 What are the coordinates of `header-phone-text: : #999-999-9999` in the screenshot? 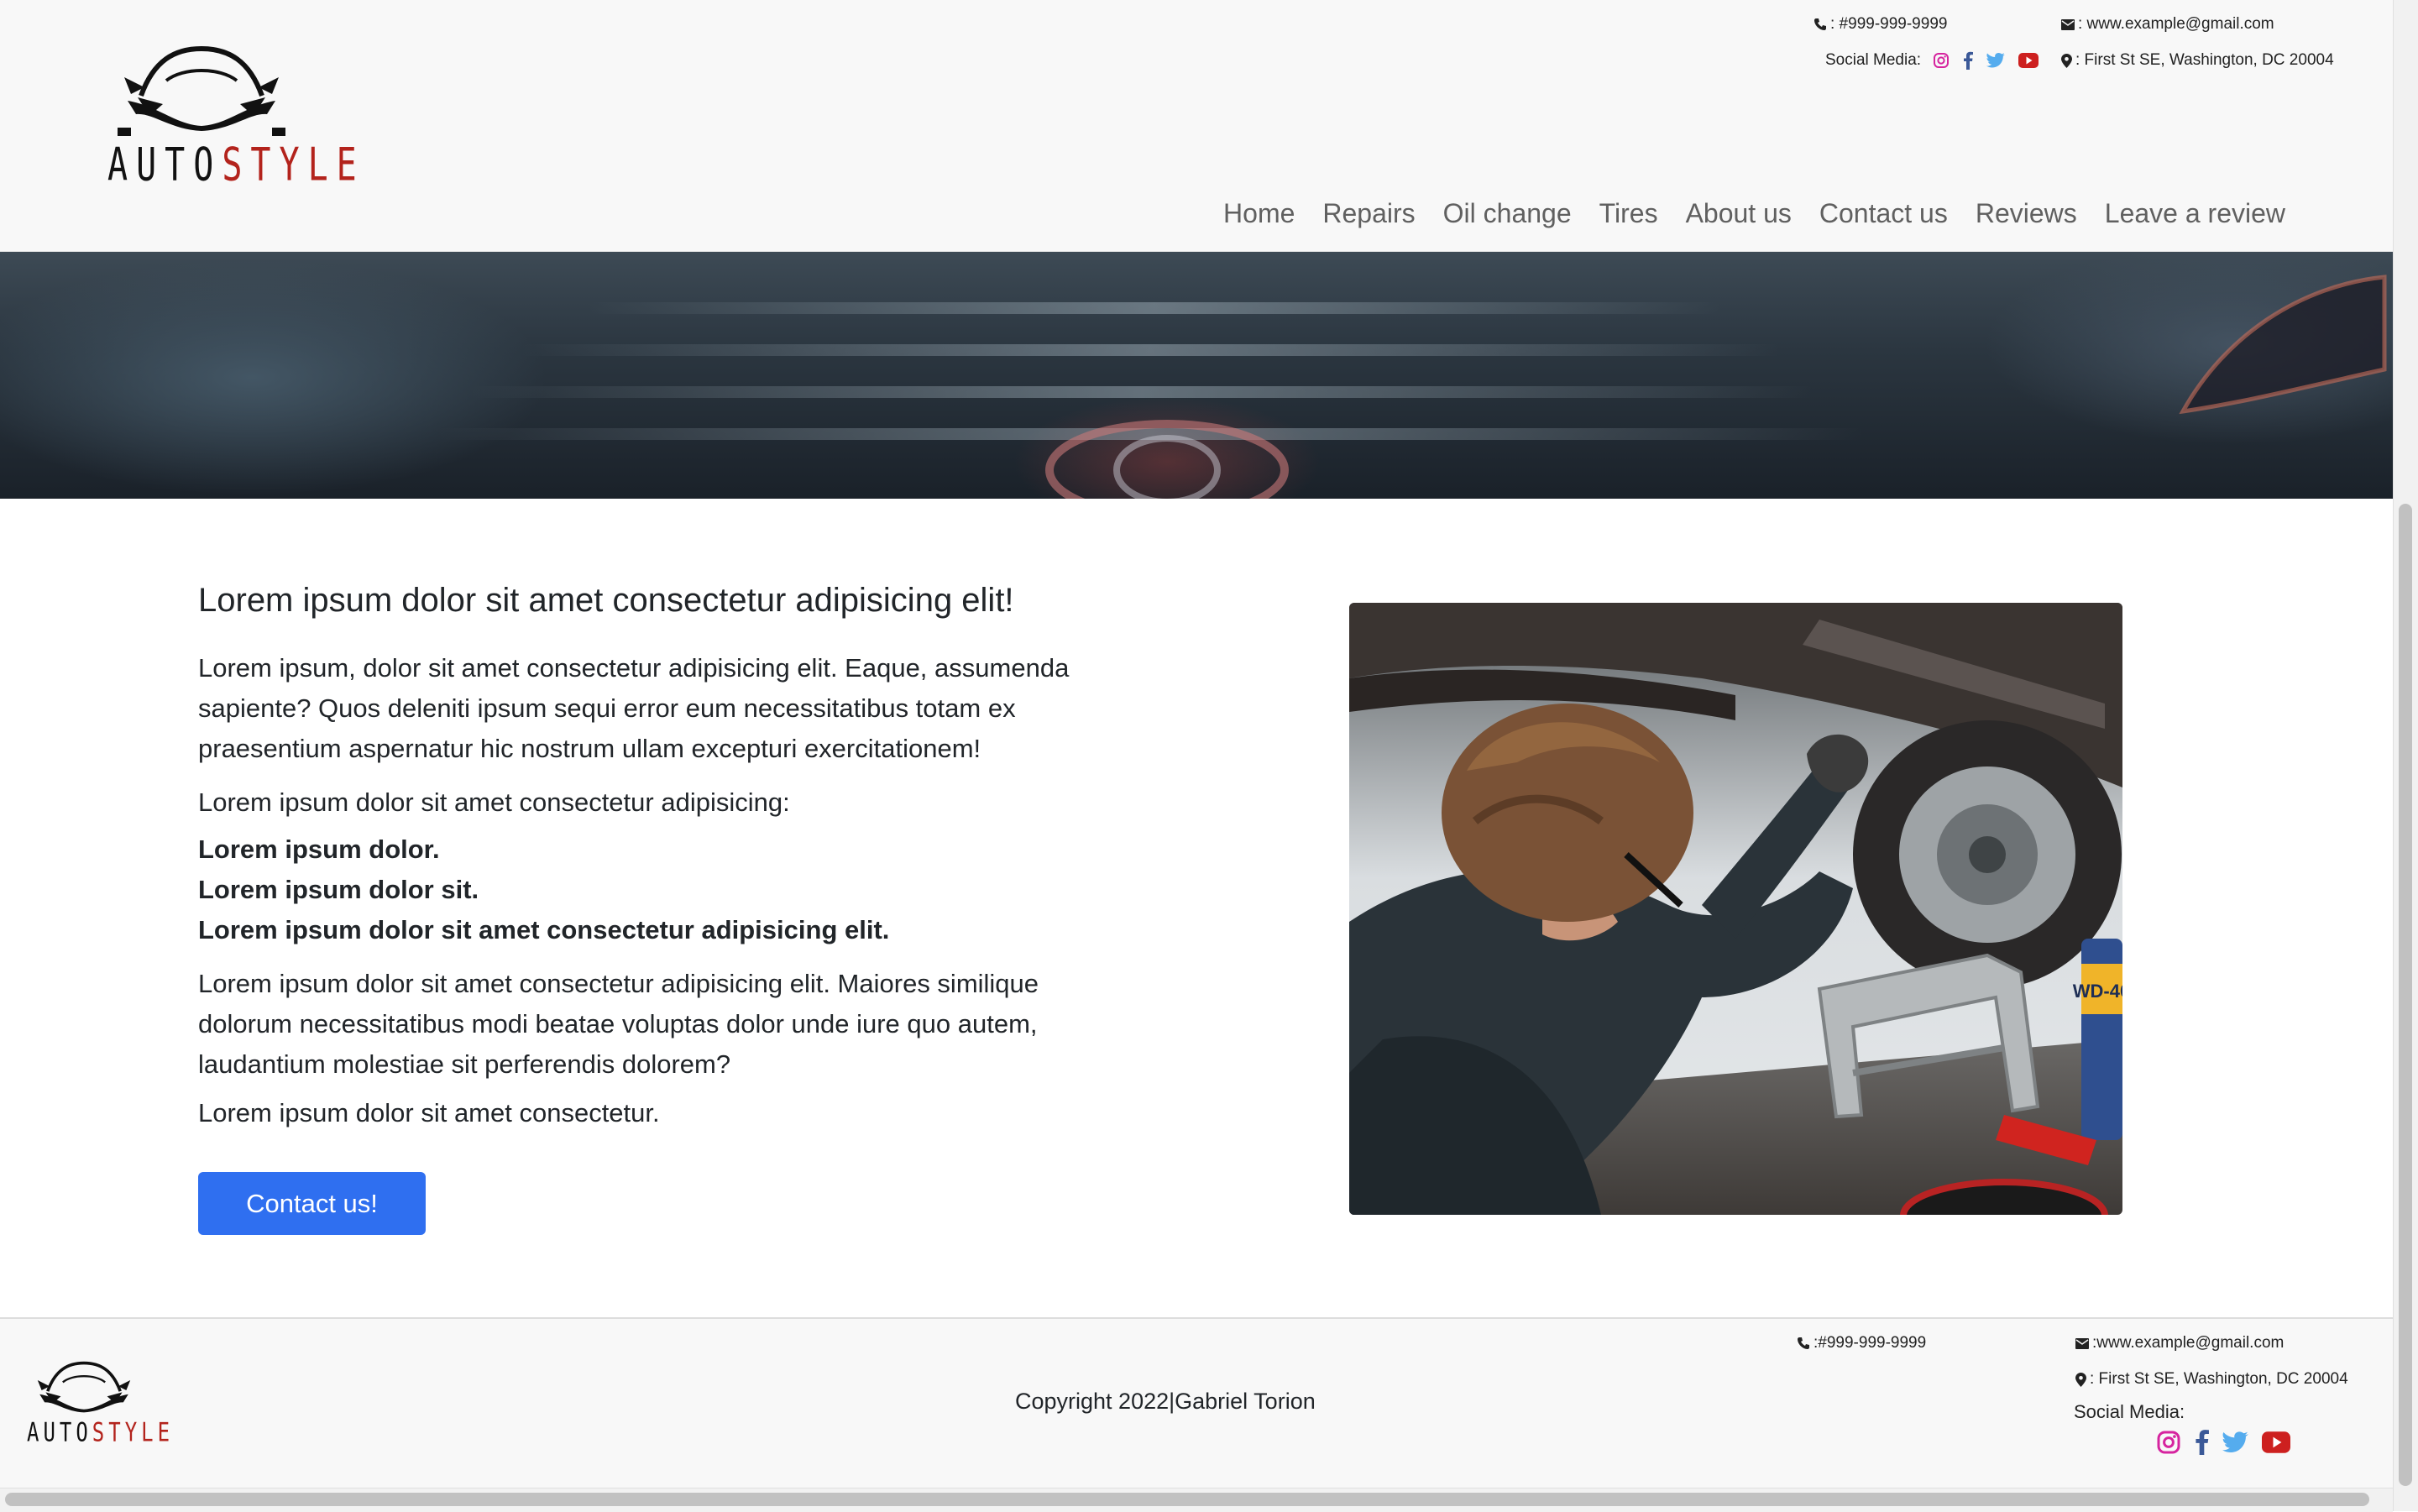 It's located at (1889, 24).